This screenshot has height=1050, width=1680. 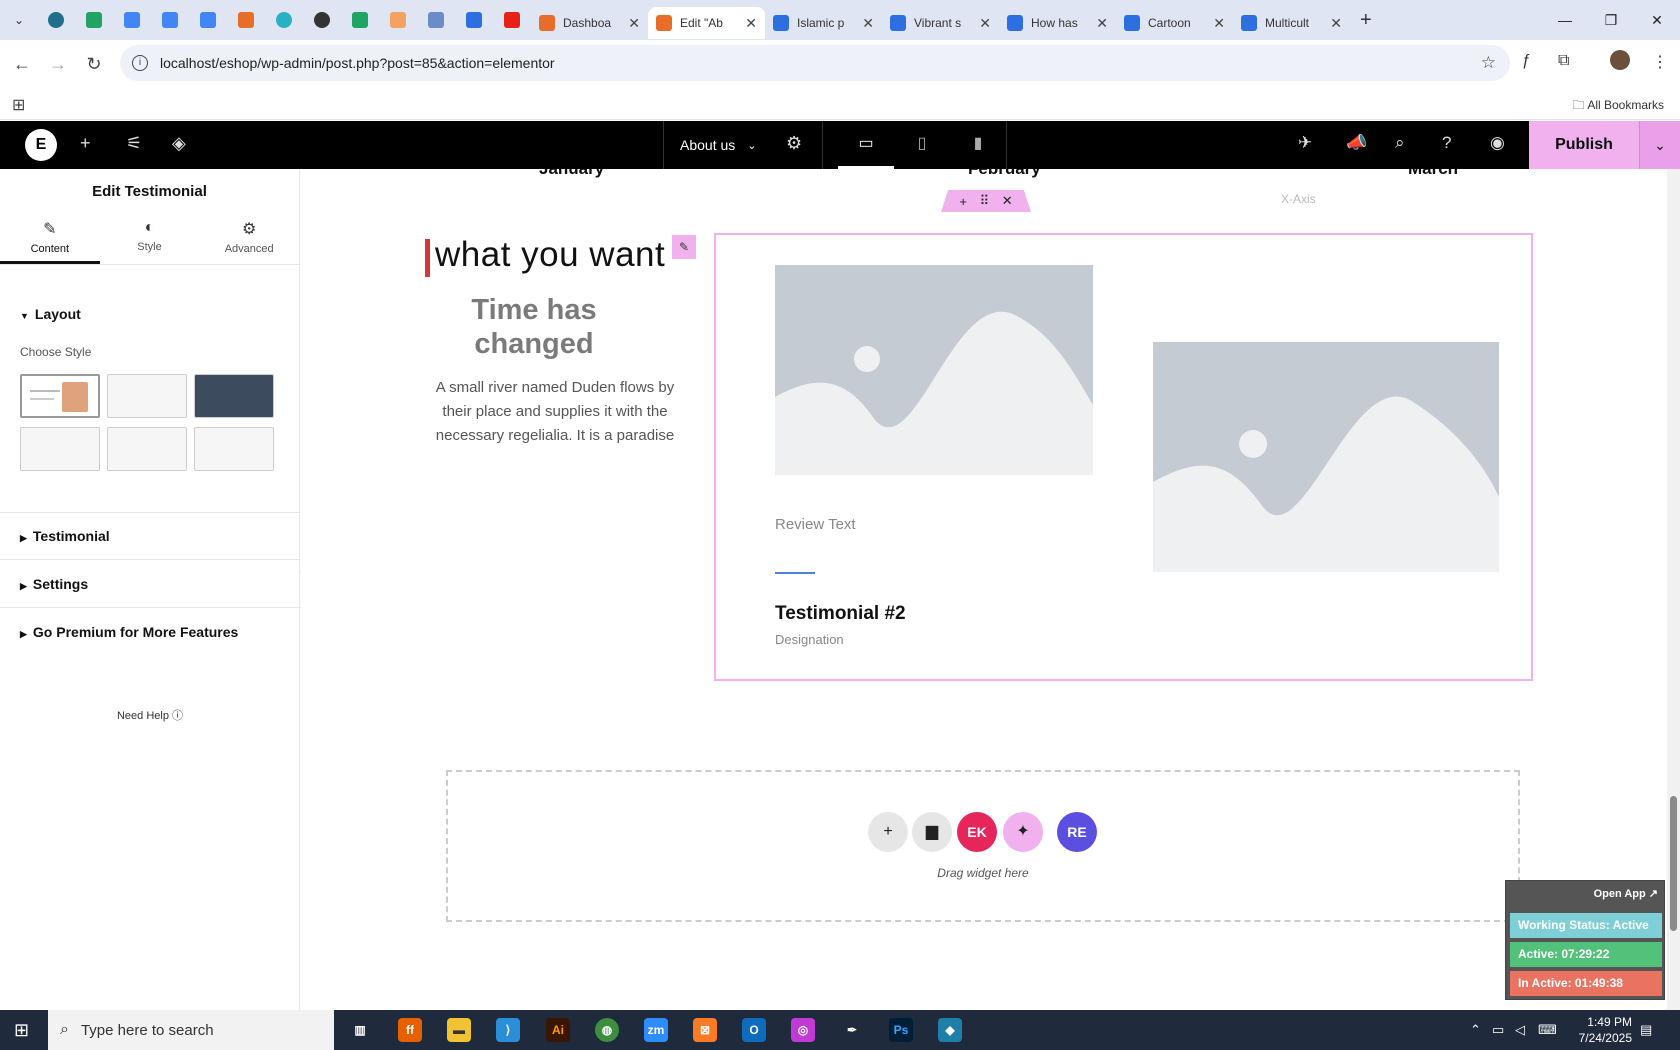 What do you see at coordinates (150, 536) in the screenshot?
I see `section-testimonial: ▶ Testimonial` at bounding box center [150, 536].